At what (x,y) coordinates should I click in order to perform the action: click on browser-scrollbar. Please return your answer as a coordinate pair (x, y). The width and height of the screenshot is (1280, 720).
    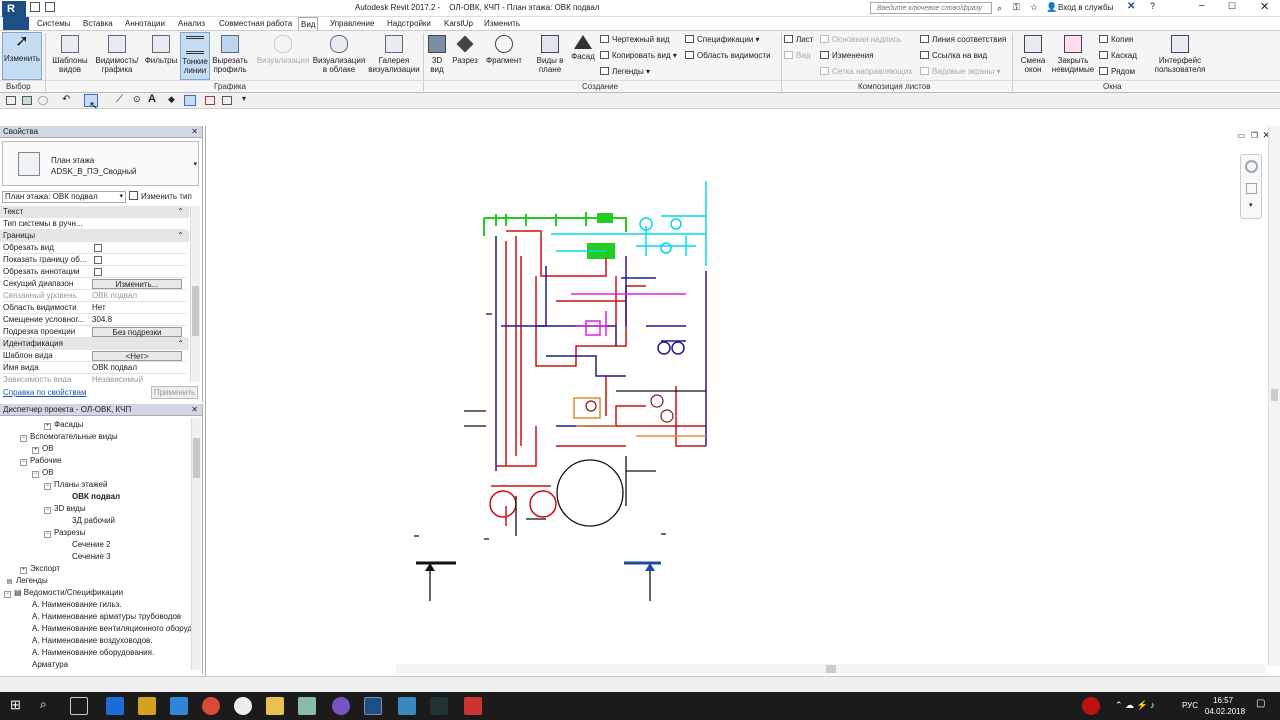
    Looking at the image, I should click on (196, 544).